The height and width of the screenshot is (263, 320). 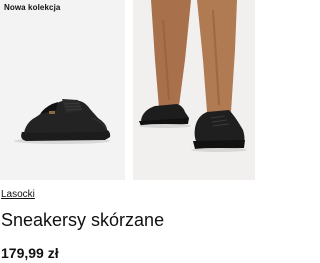 I want to click on product-name: Sneakersy skórzane, so click(x=82, y=220).